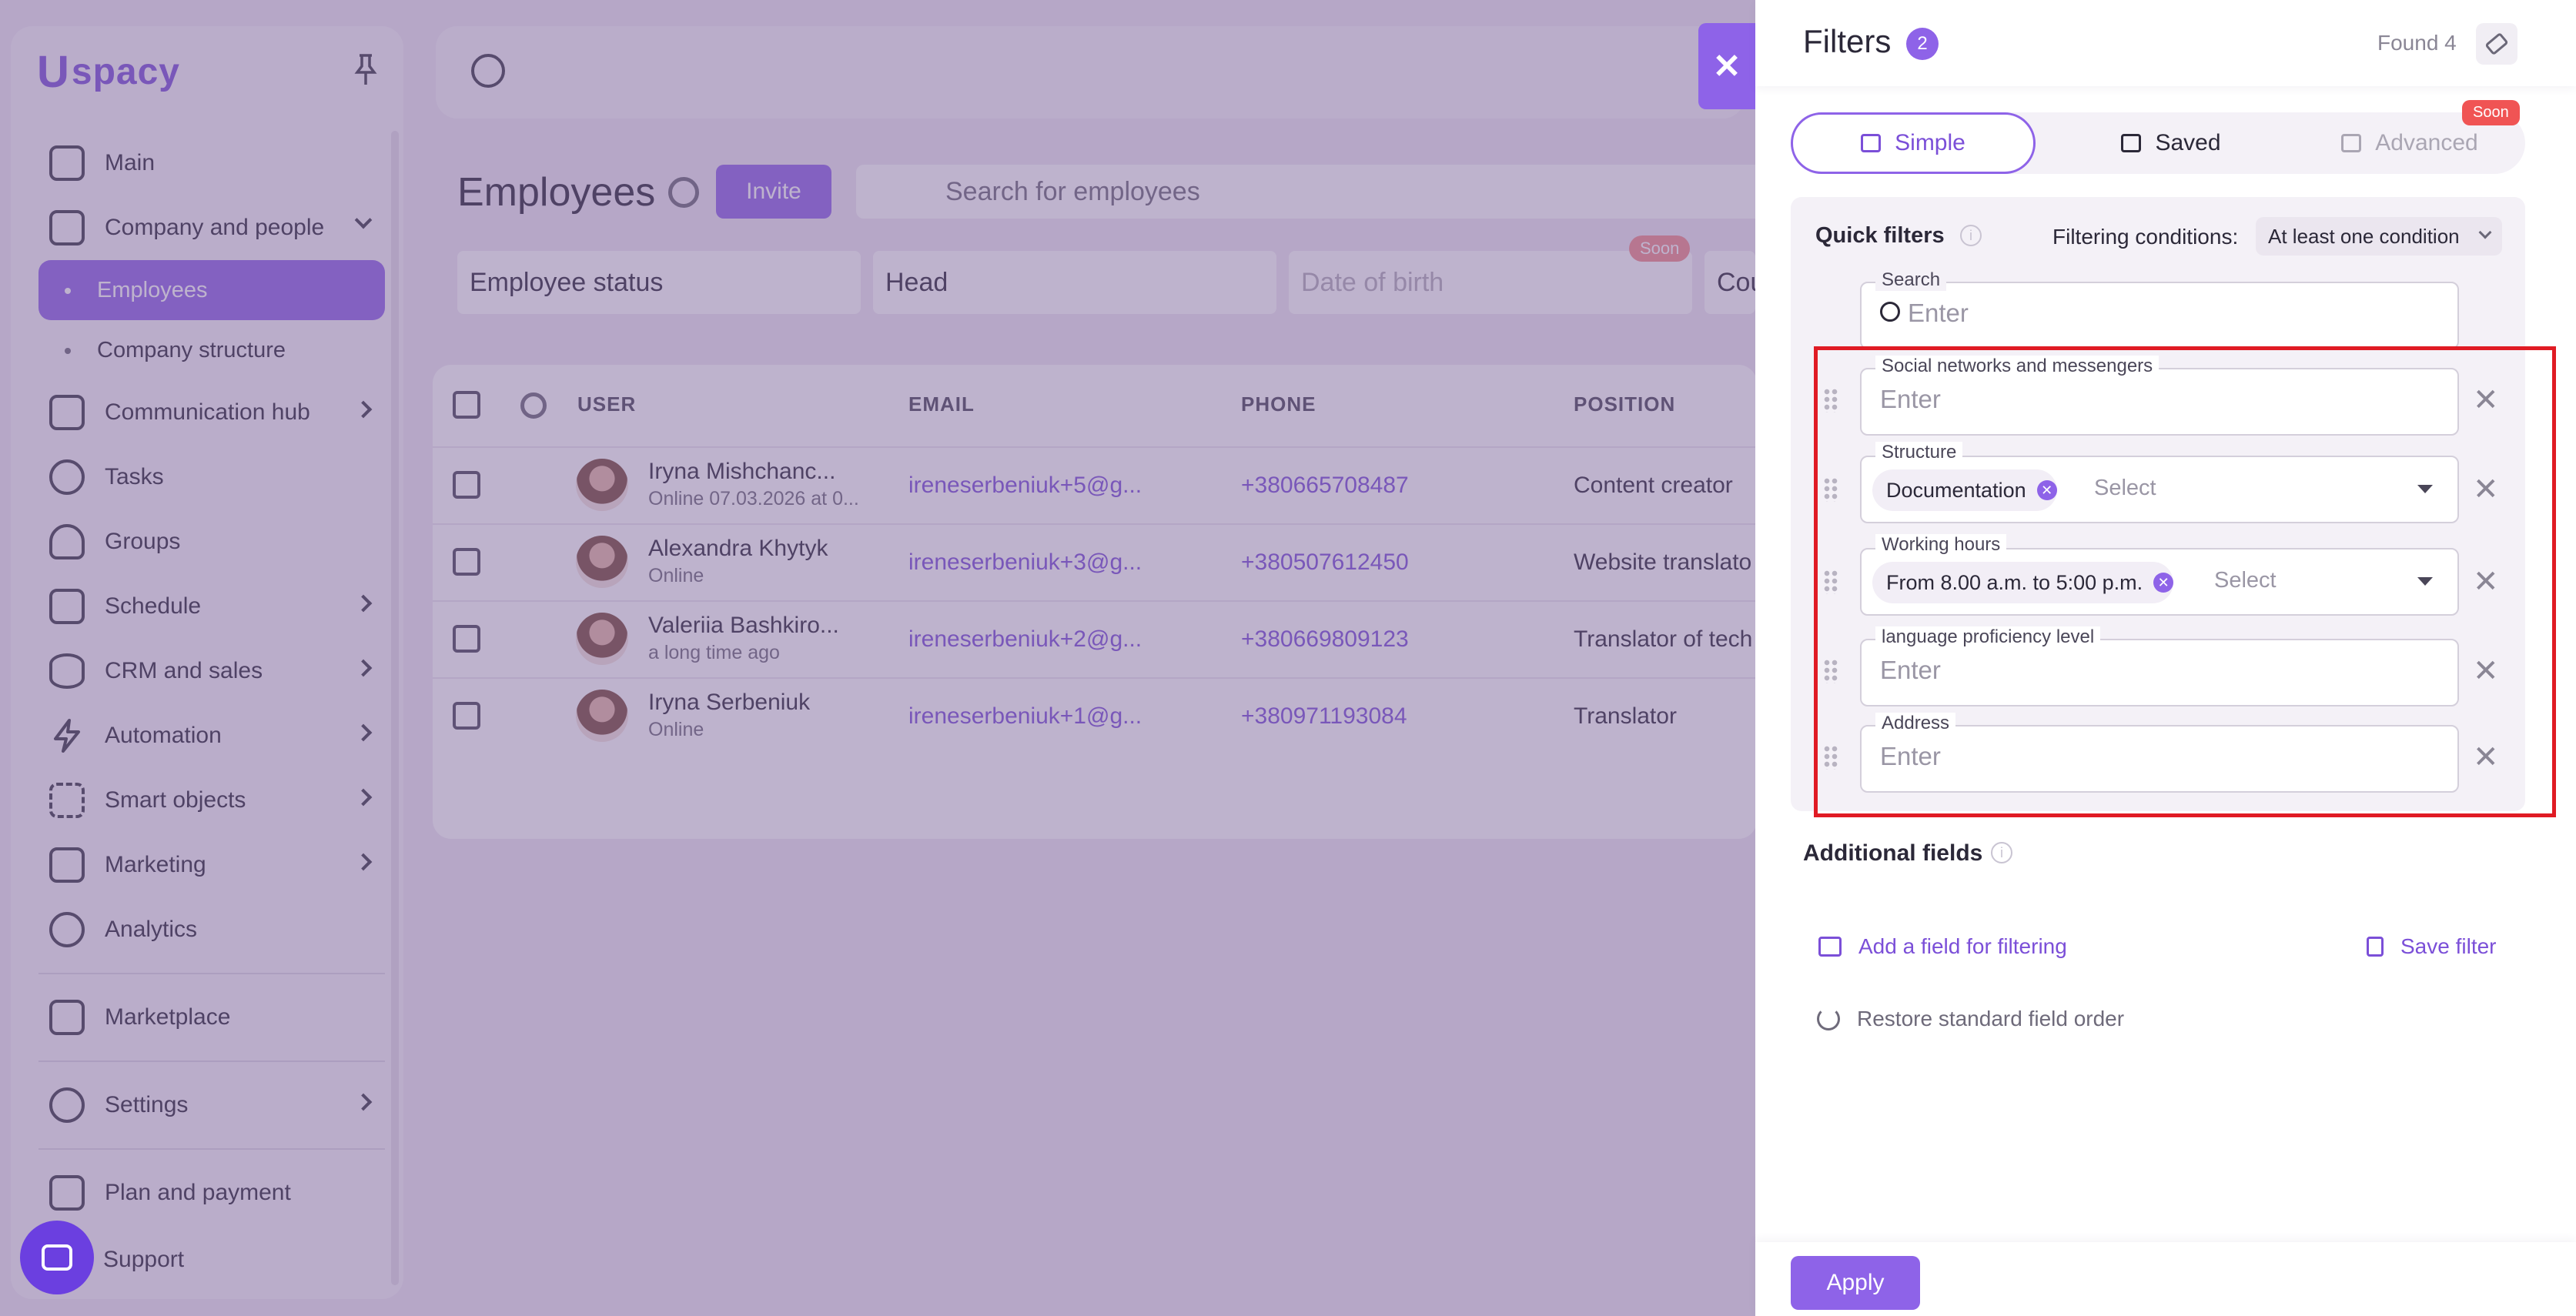 This screenshot has width=2576, height=1316. I want to click on add-field-button: Add a field for filtering, so click(1943, 946).